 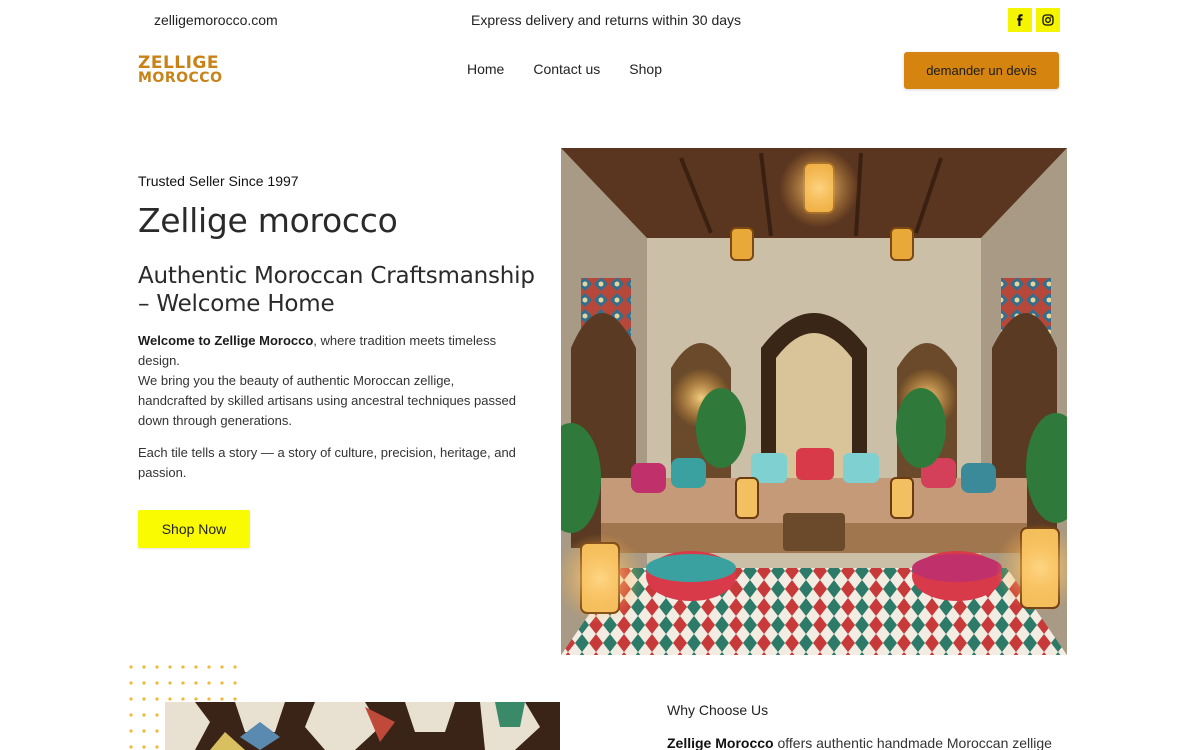 What do you see at coordinates (1020, 20) in the screenshot?
I see `facebook-icon` at bounding box center [1020, 20].